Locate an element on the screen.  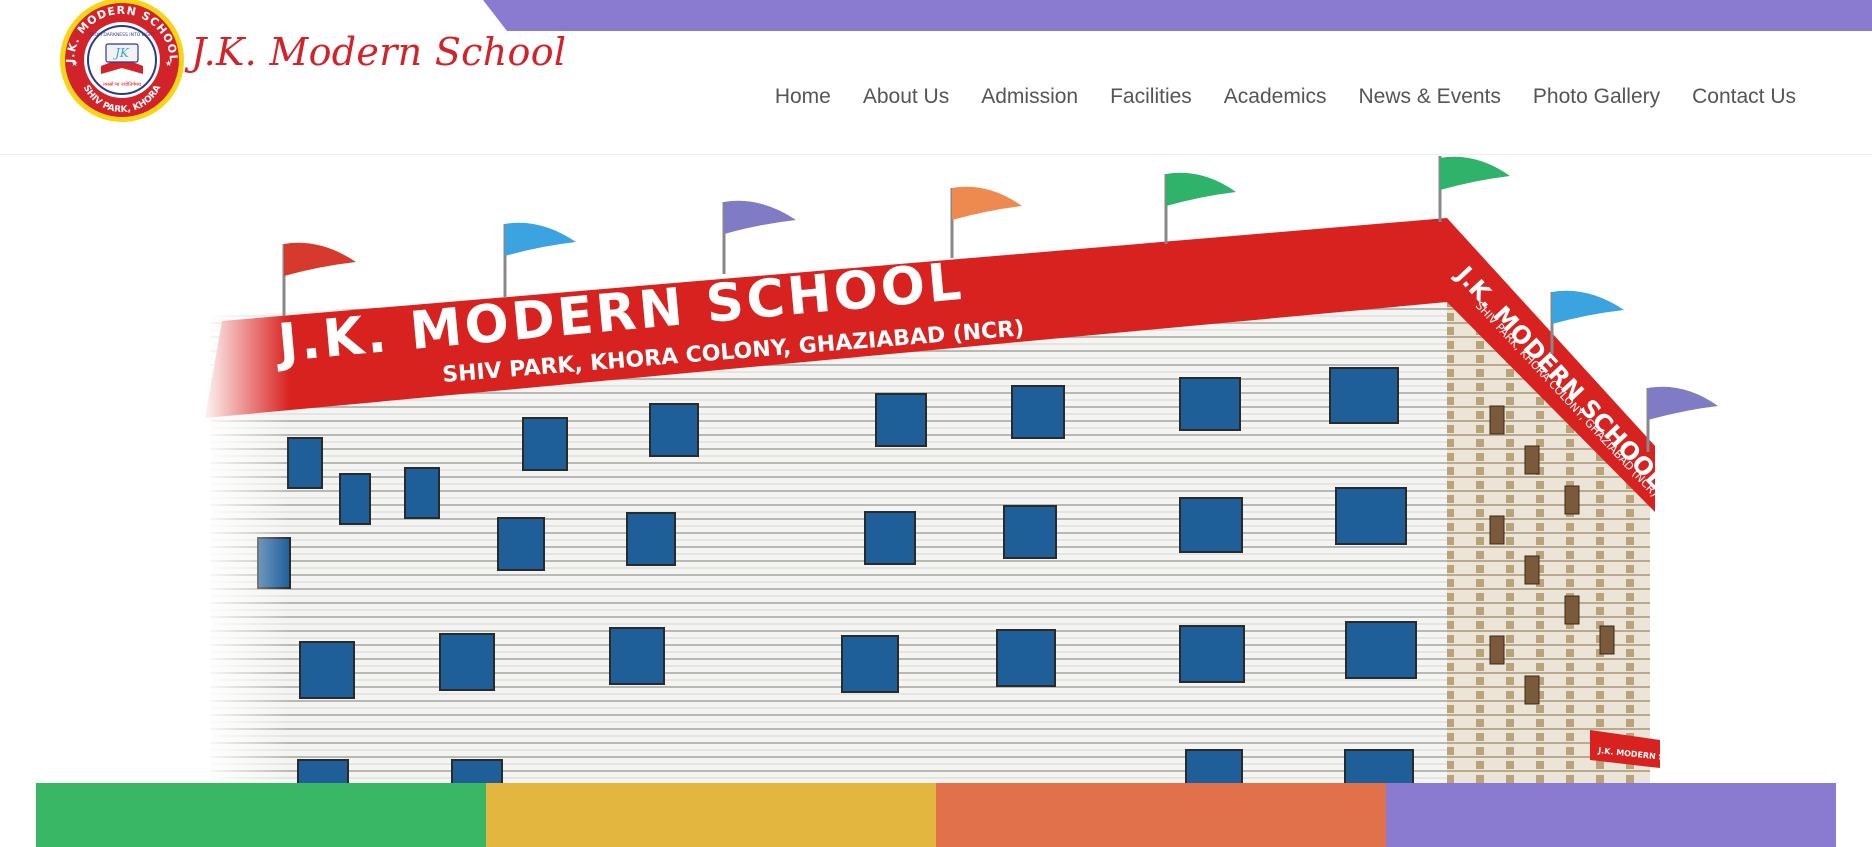
feature-tile-orange is located at coordinates (1161, 815).